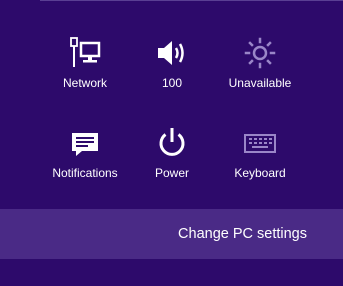 This screenshot has width=343, height=286. I want to click on notifications-icon, so click(85, 143).